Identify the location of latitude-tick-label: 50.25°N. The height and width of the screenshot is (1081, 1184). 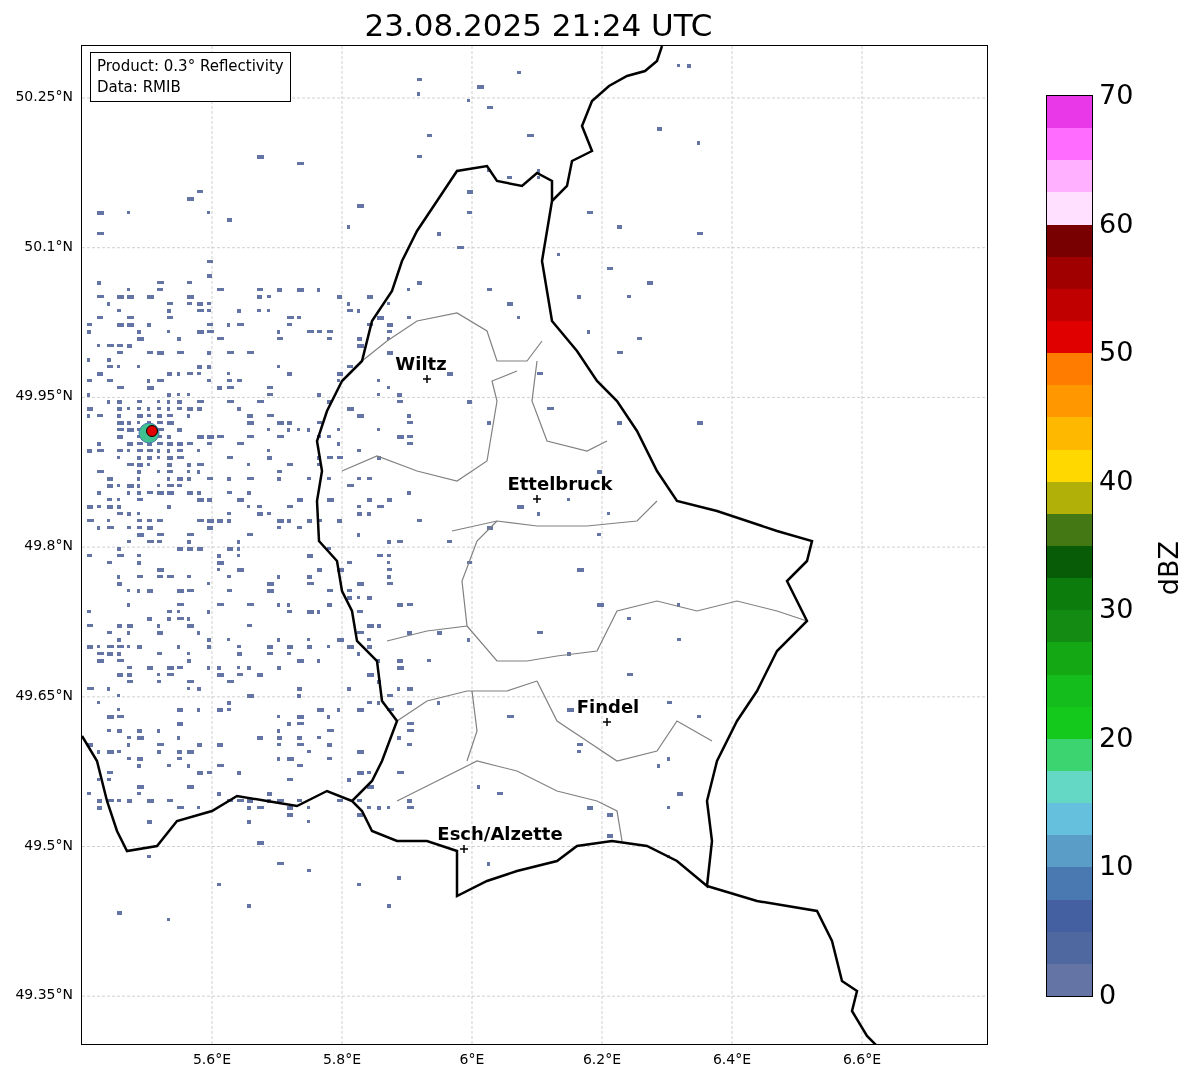
(44, 96).